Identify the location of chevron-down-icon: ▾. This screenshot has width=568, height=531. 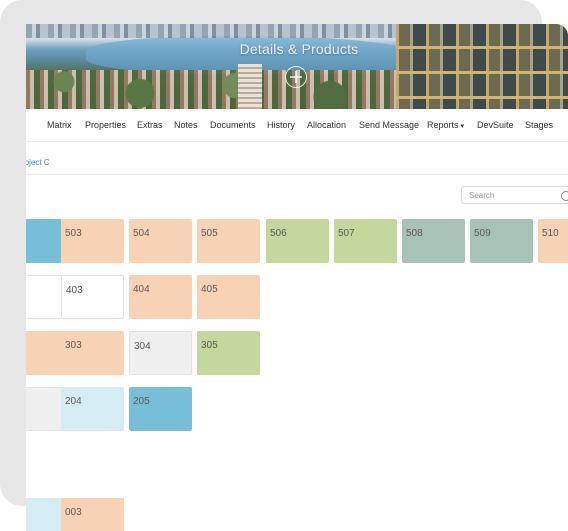
(462, 126).